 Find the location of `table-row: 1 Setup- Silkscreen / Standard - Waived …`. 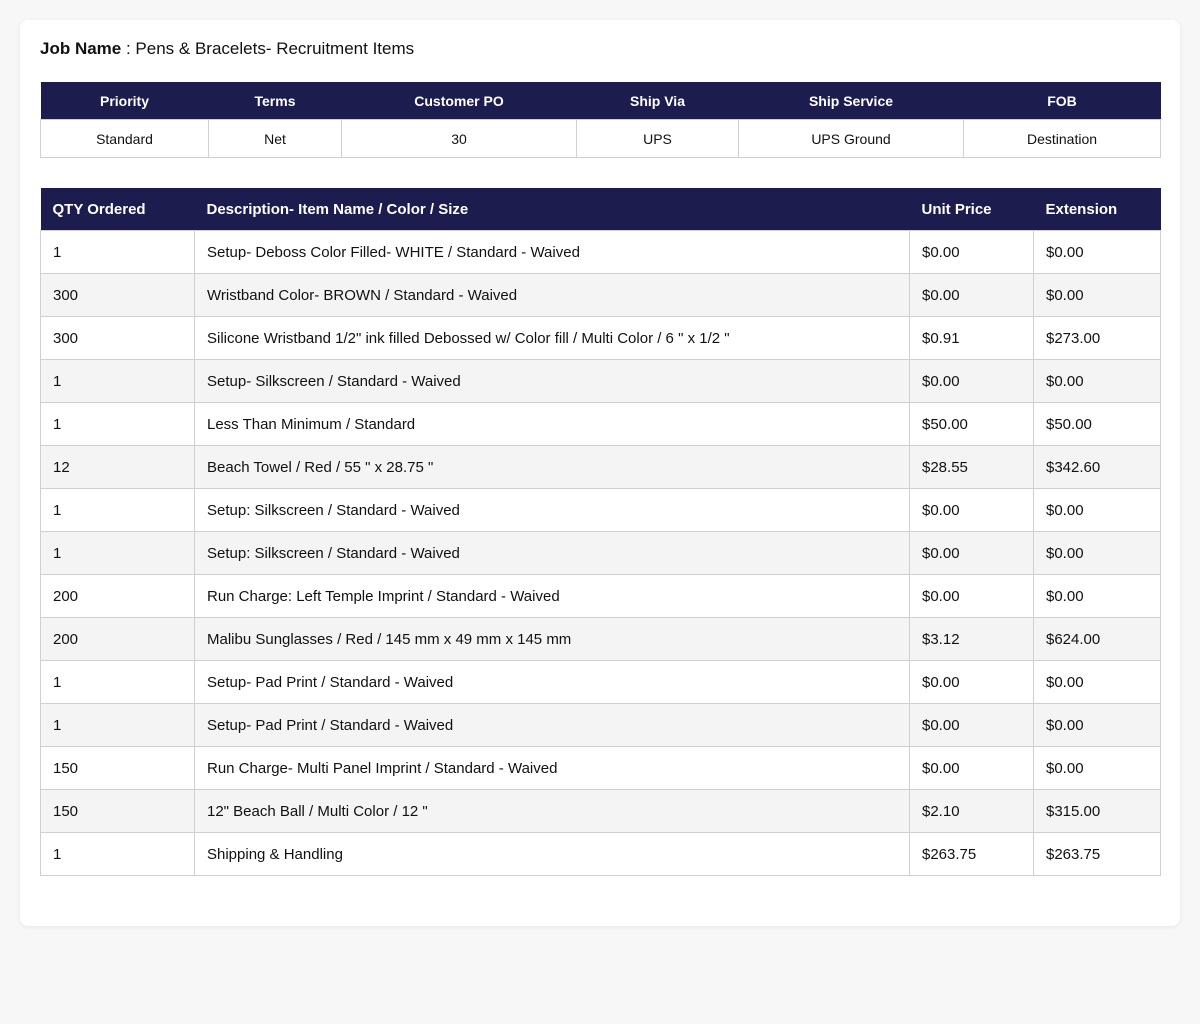

table-row: 1 Setup- Silkscreen / Standard - Waived … is located at coordinates (600, 381).